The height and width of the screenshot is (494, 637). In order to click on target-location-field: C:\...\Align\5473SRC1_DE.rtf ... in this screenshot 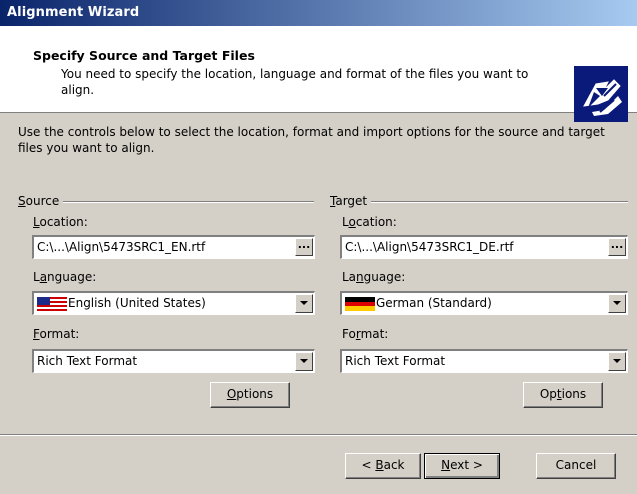, I will do `click(484, 247)`.